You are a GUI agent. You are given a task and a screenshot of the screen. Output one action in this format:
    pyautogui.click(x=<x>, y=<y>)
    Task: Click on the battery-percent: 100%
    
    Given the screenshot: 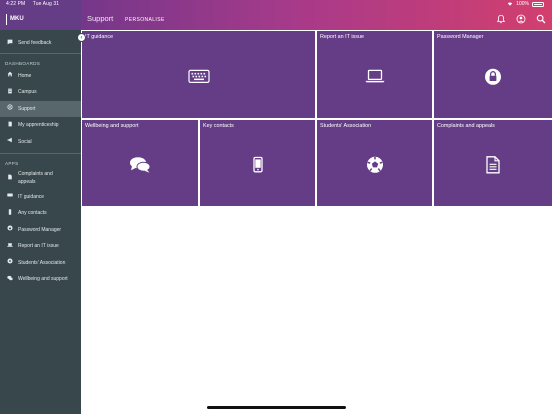 What is the action you would take?
    pyautogui.click(x=522, y=4)
    